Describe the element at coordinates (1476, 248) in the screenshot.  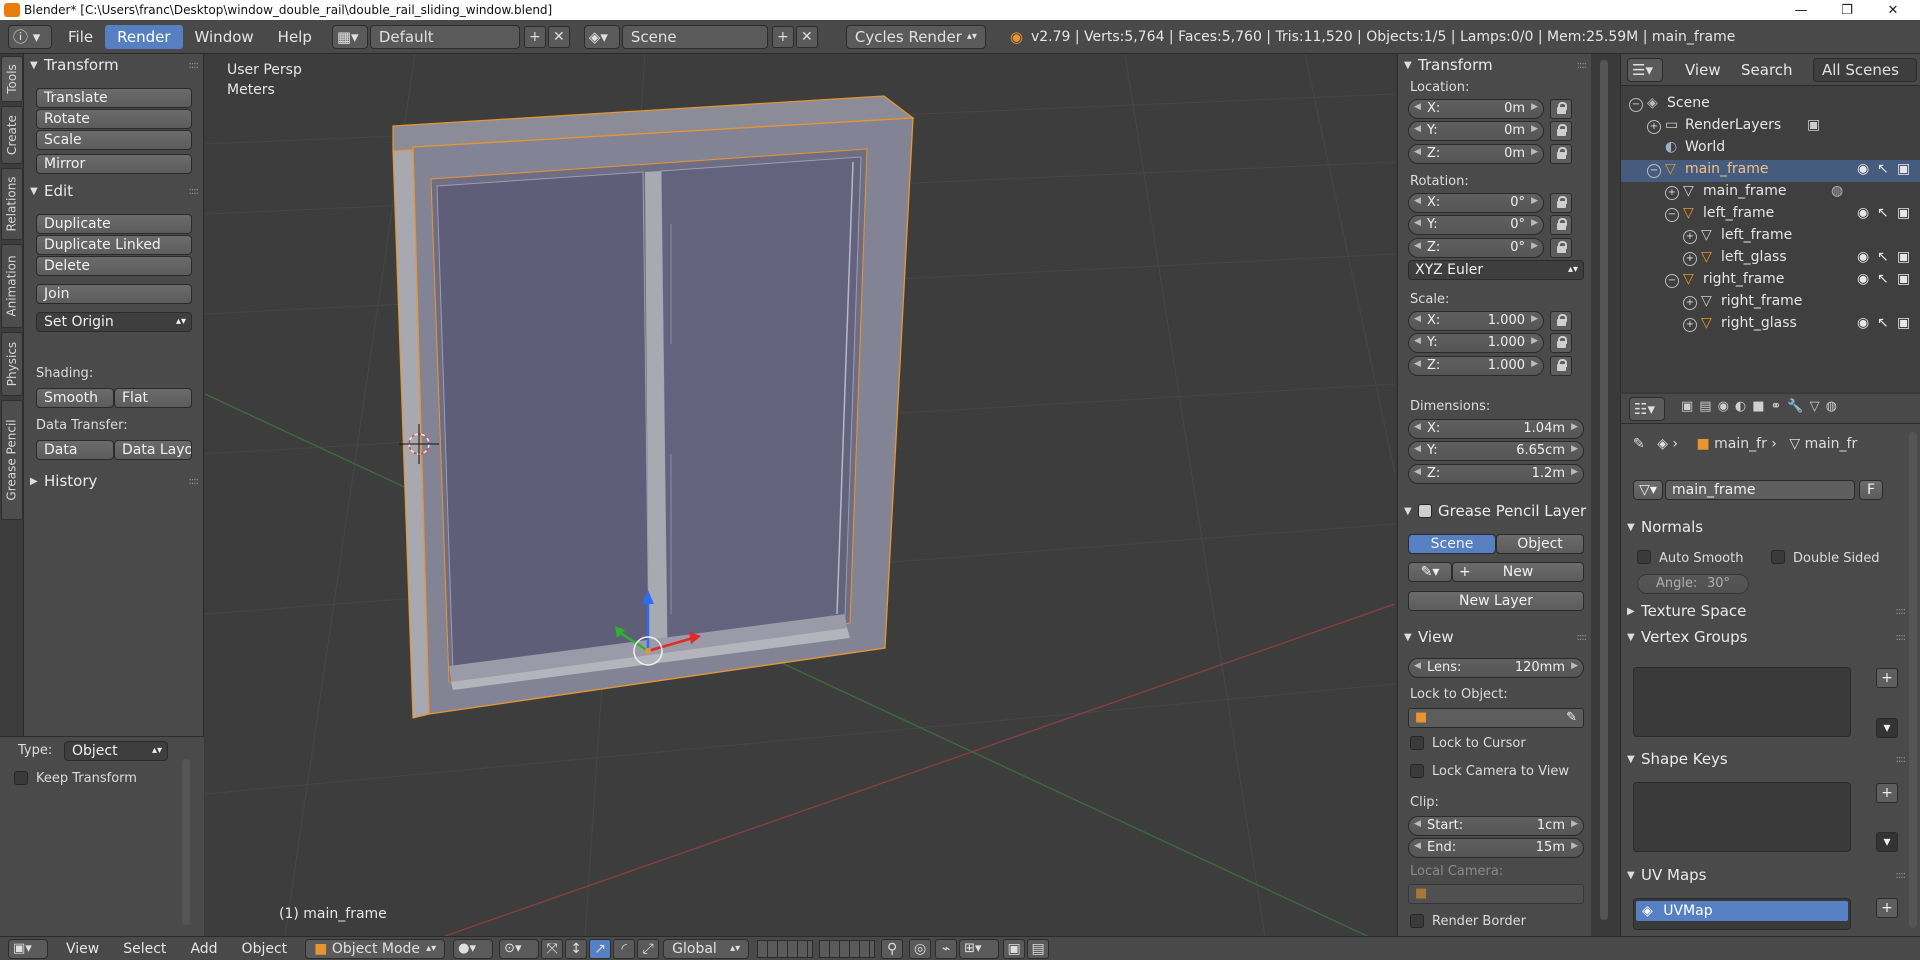
I see `rotation-z-field: ◀ Z: 0° ▶` at that location.